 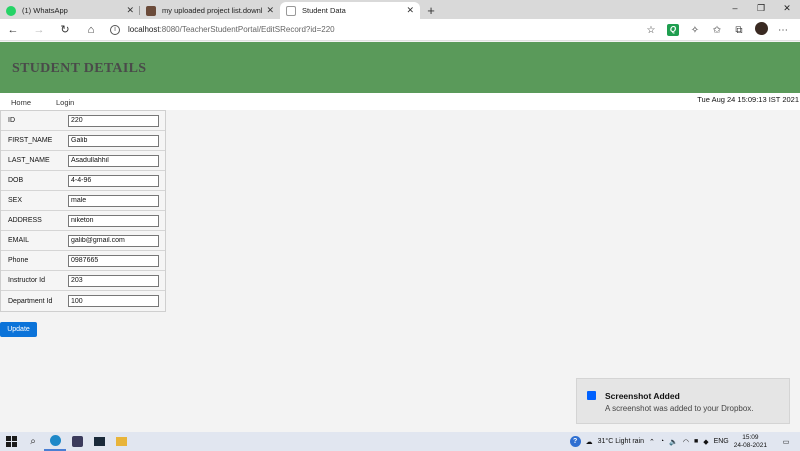 What do you see at coordinates (65, 102) in the screenshot?
I see `nav-login-link: Login` at bounding box center [65, 102].